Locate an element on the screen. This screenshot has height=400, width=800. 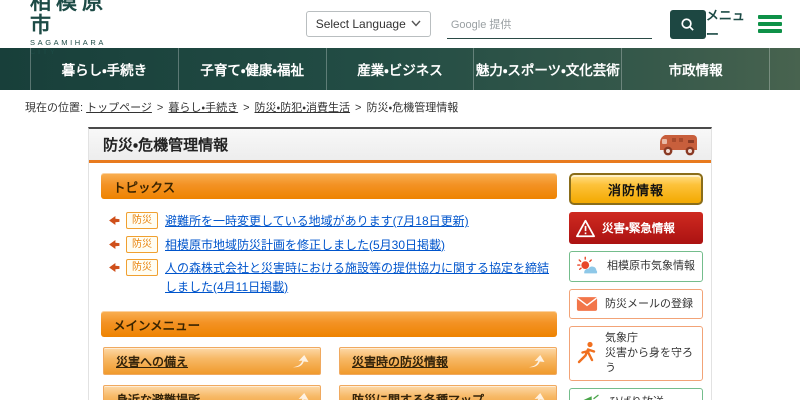
nav-item-childcare: 子育て・健康・福祉 is located at coordinates (251, 69).